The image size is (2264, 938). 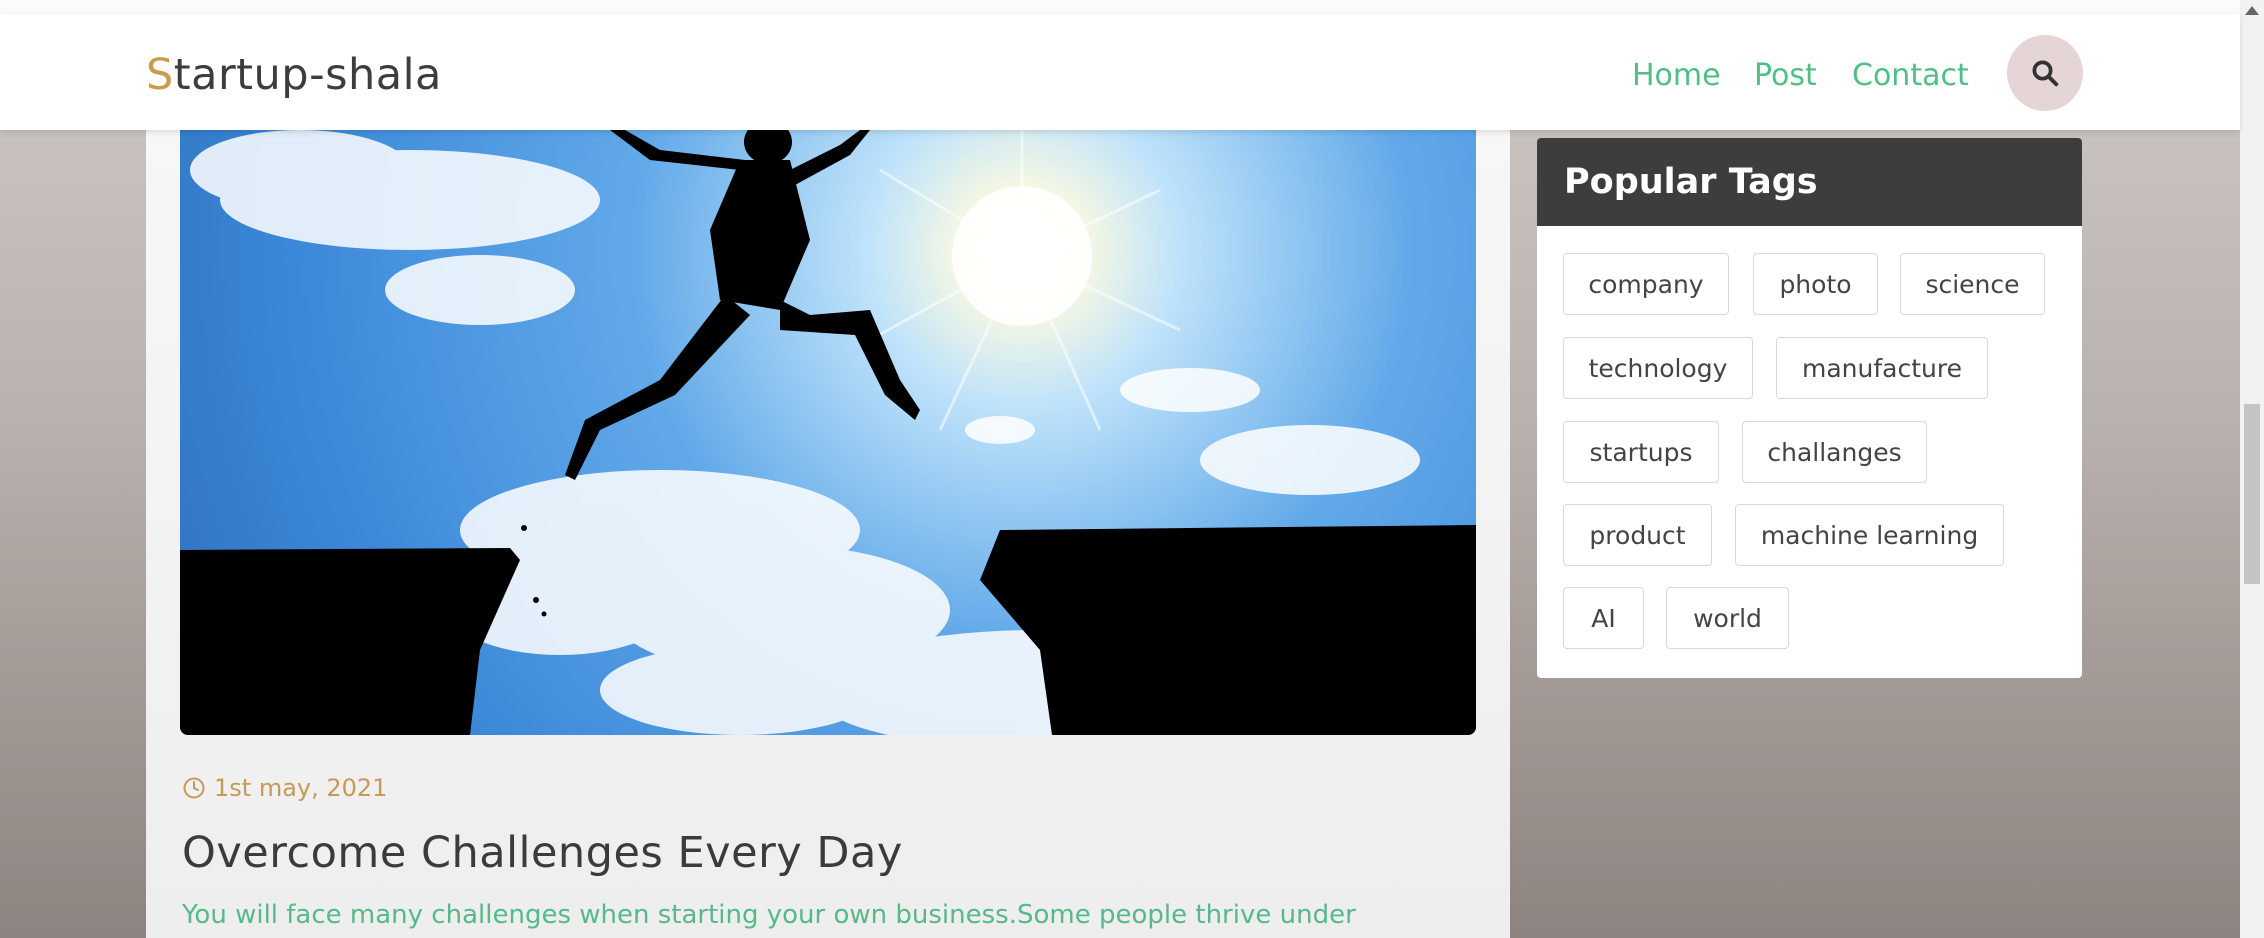 I want to click on clock-icon, so click(x=194, y=788).